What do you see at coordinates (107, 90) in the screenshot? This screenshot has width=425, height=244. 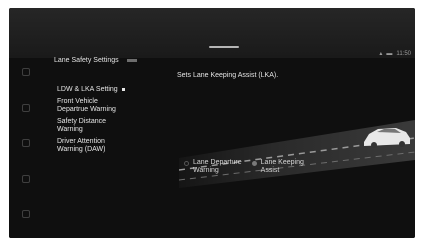 I see `menu-item-ldw-lka: LDW & LKA Setting` at bounding box center [107, 90].